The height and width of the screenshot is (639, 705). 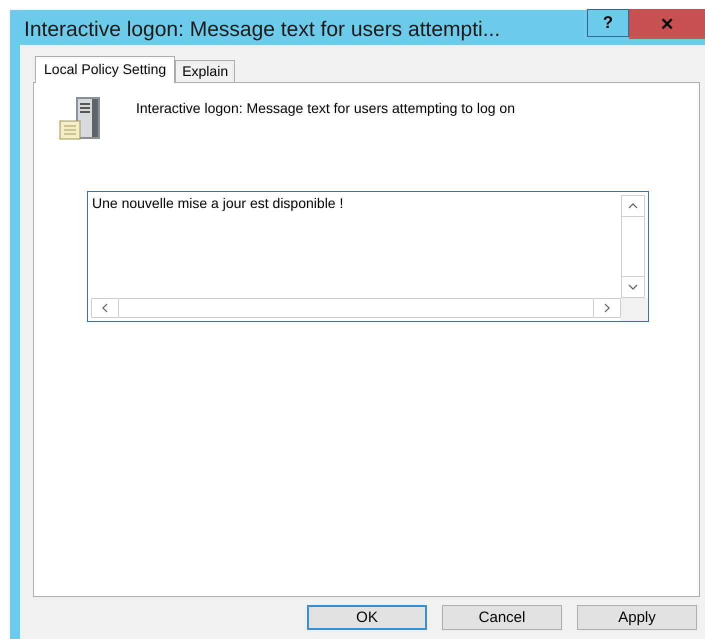 What do you see at coordinates (607, 308) in the screenshot?
I see `scroll-right-icon` at bounding box center [607, 308].